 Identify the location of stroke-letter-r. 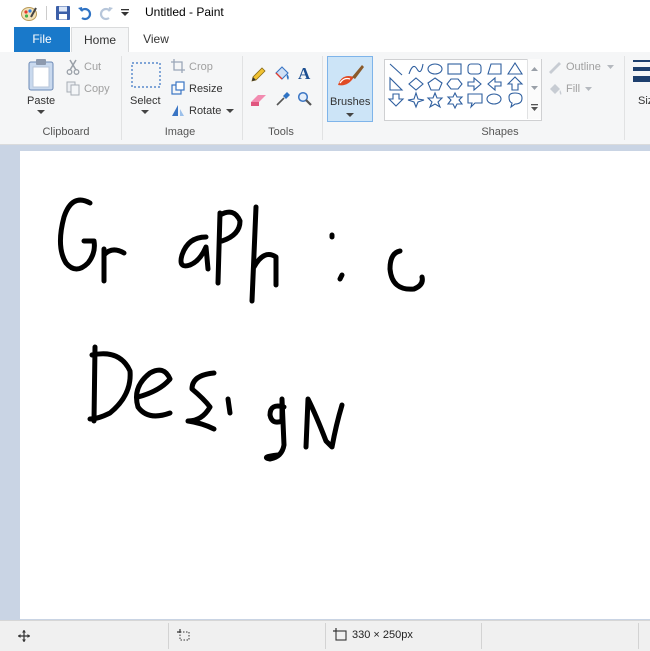
(114, 265).